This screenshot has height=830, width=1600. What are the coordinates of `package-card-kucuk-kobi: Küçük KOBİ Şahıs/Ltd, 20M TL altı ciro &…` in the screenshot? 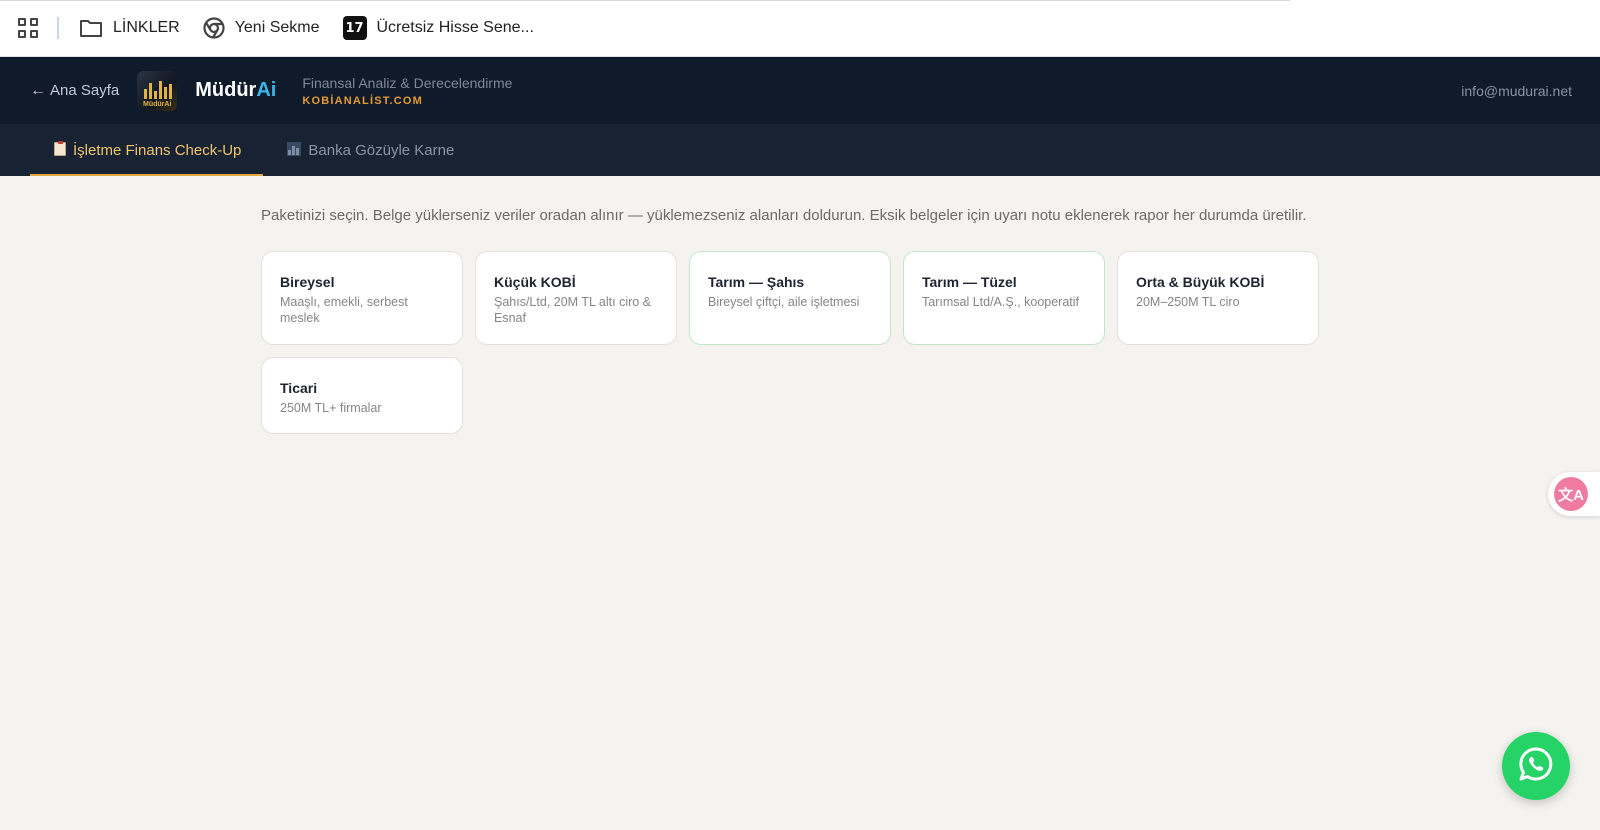 It's located at (576, 298).